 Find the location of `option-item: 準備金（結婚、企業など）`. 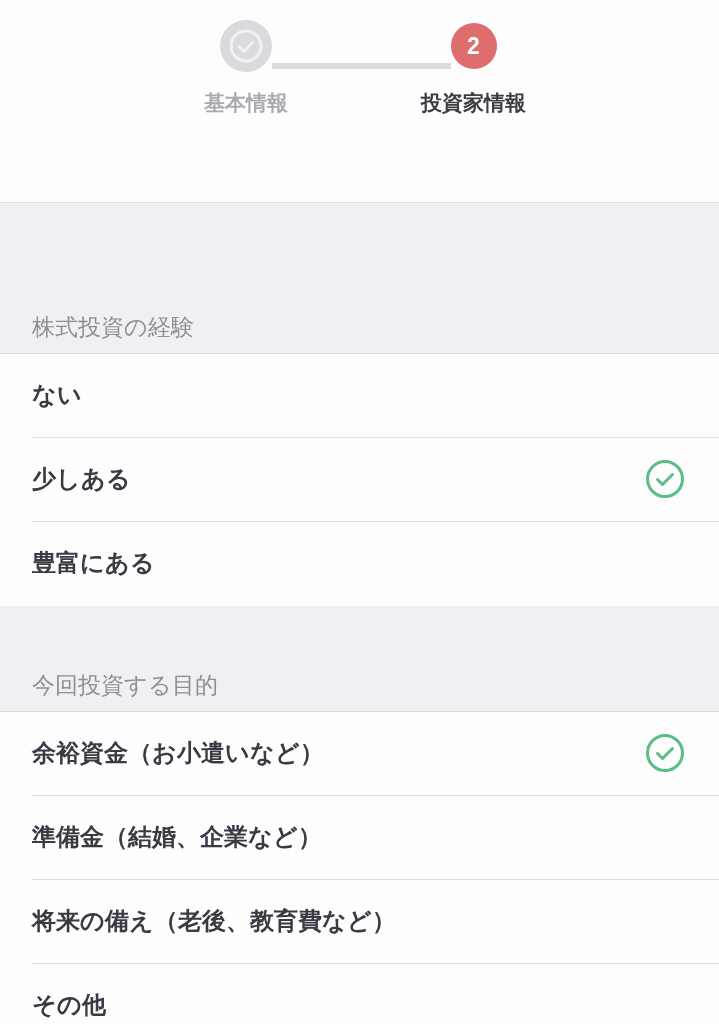

option-item: 準備金（結婚、企業など） is located at coordinates (375, 838).